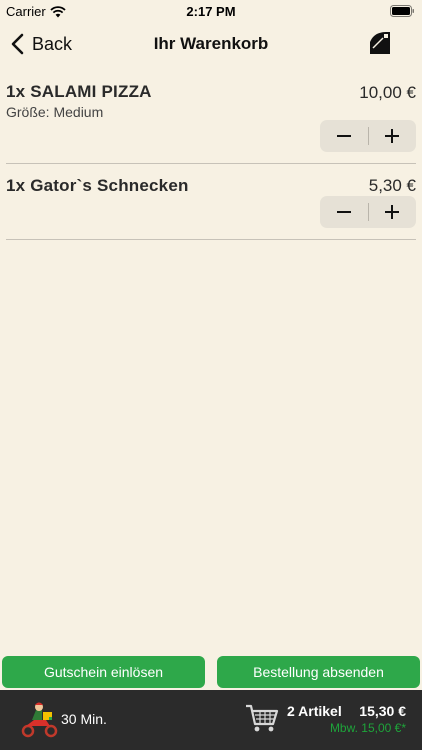 The image size is (422, 750). Describe the element at coordinates (55, 112) in the screenshot. I see `item-option: Größe: Medium` at that location.